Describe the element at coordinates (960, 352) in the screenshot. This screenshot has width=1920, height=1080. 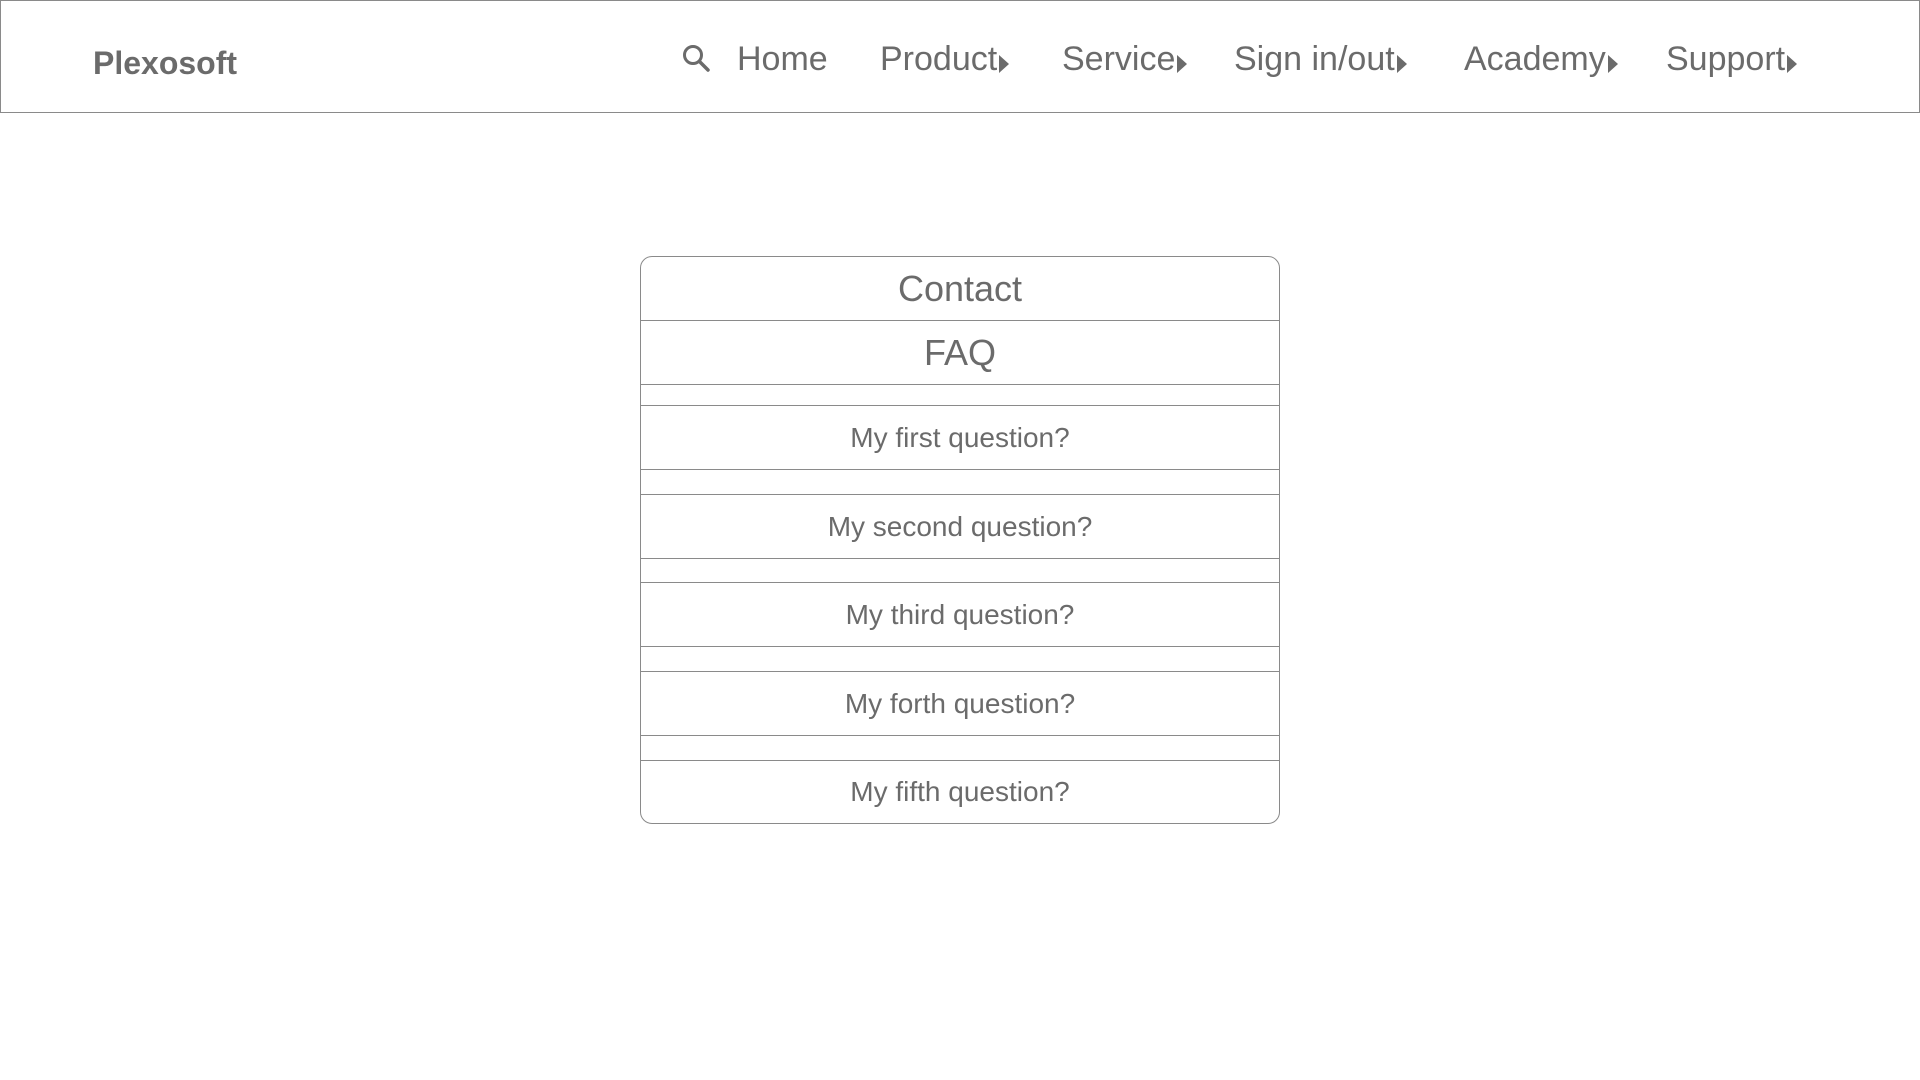
I see `faq-title: FAQ` at that location.